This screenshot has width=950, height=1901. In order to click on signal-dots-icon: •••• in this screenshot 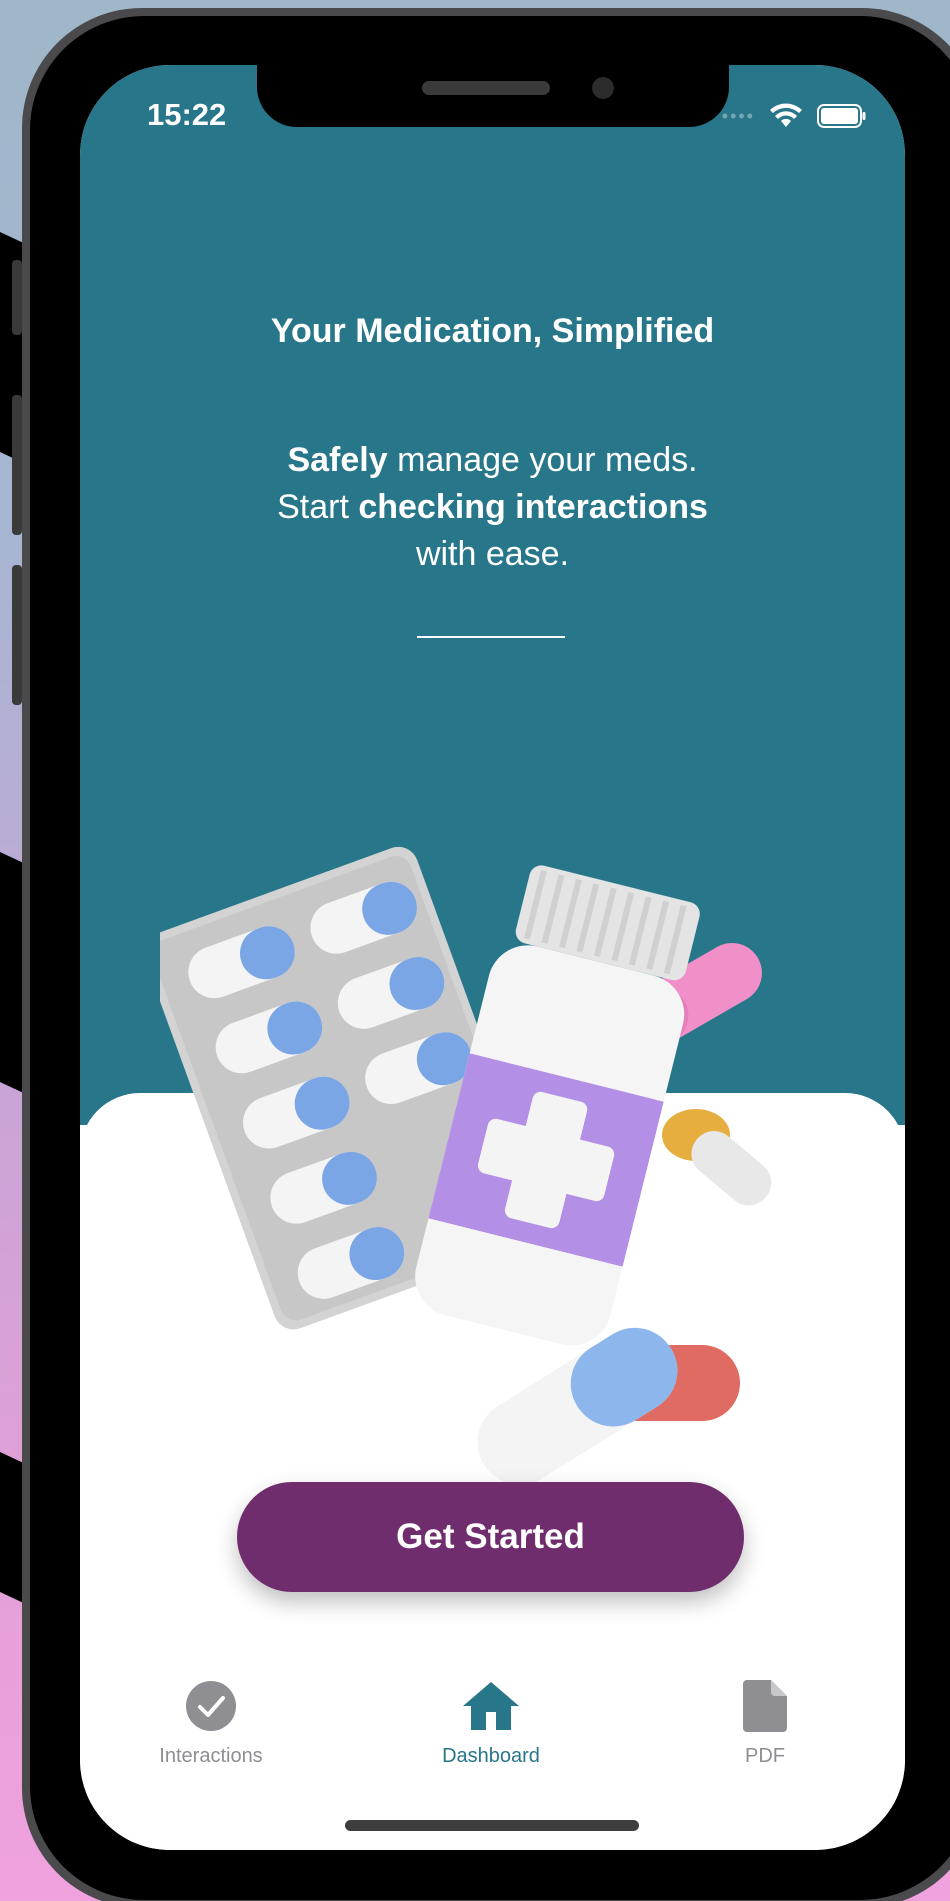, I will do `click(738, 115)`.